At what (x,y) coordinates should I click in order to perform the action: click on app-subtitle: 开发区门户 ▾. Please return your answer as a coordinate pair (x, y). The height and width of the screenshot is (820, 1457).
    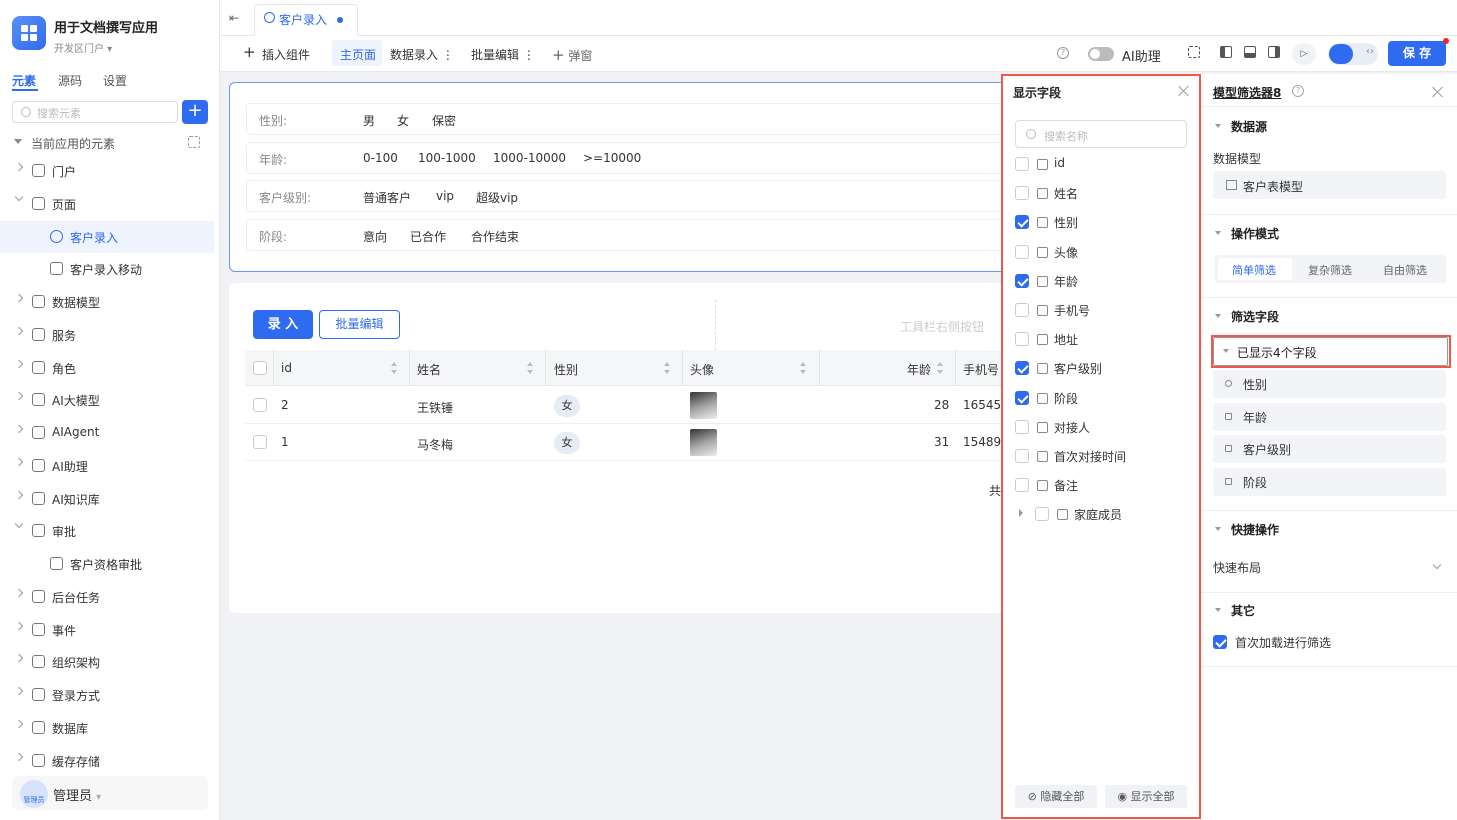
    Looking at the image, I should click on (83, 47).